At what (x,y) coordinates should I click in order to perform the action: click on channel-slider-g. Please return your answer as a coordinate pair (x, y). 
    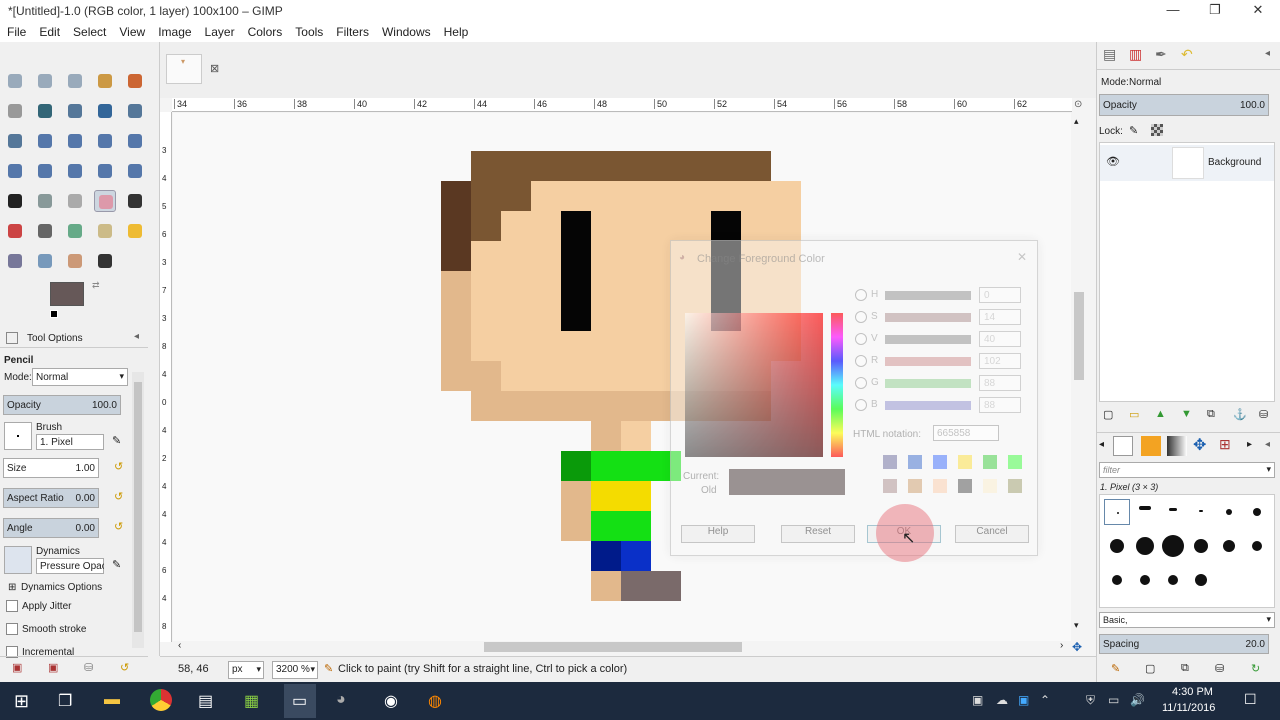
    Looking at the image, I should click on (928, 383).